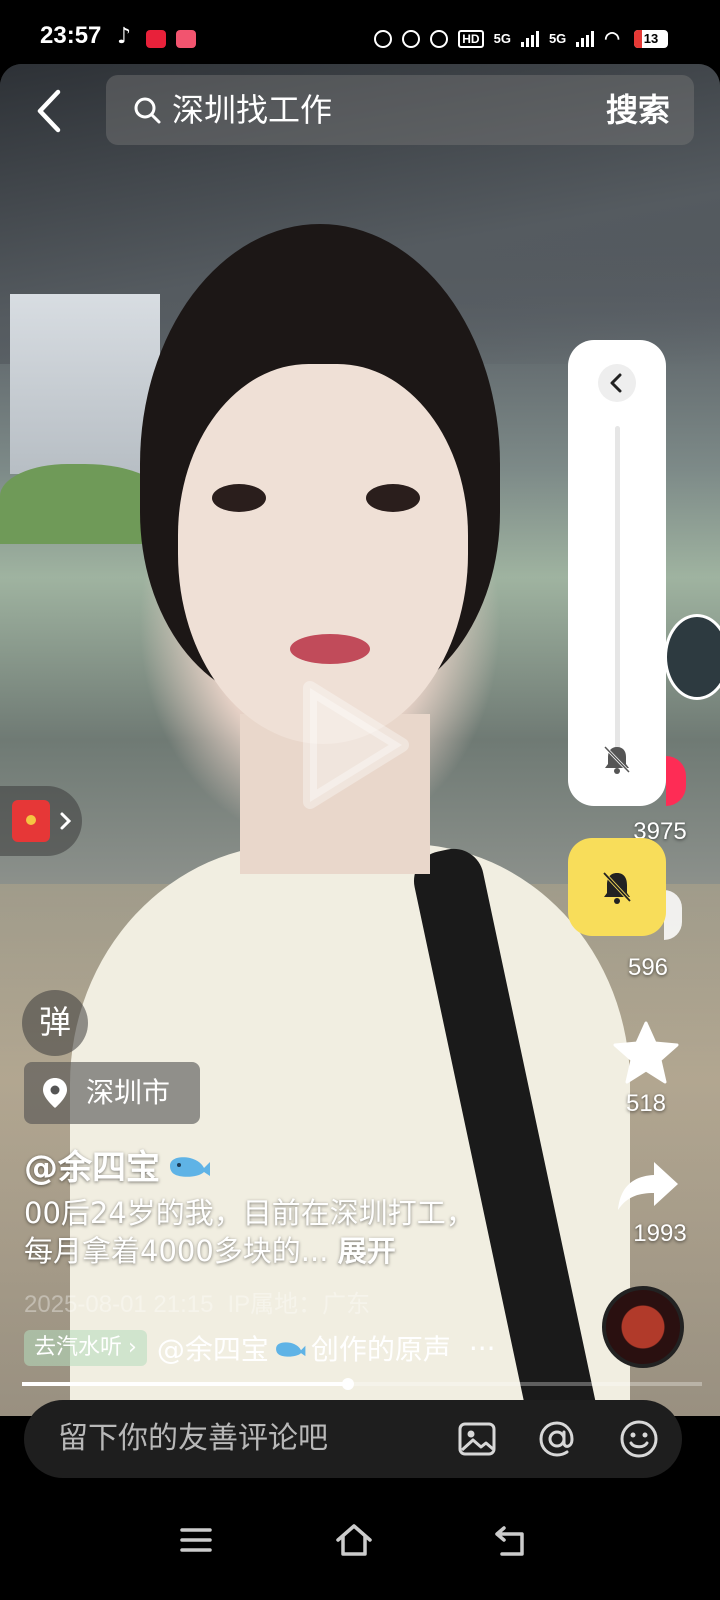  I want to click on mute-toggle-button, so click(617, 887).